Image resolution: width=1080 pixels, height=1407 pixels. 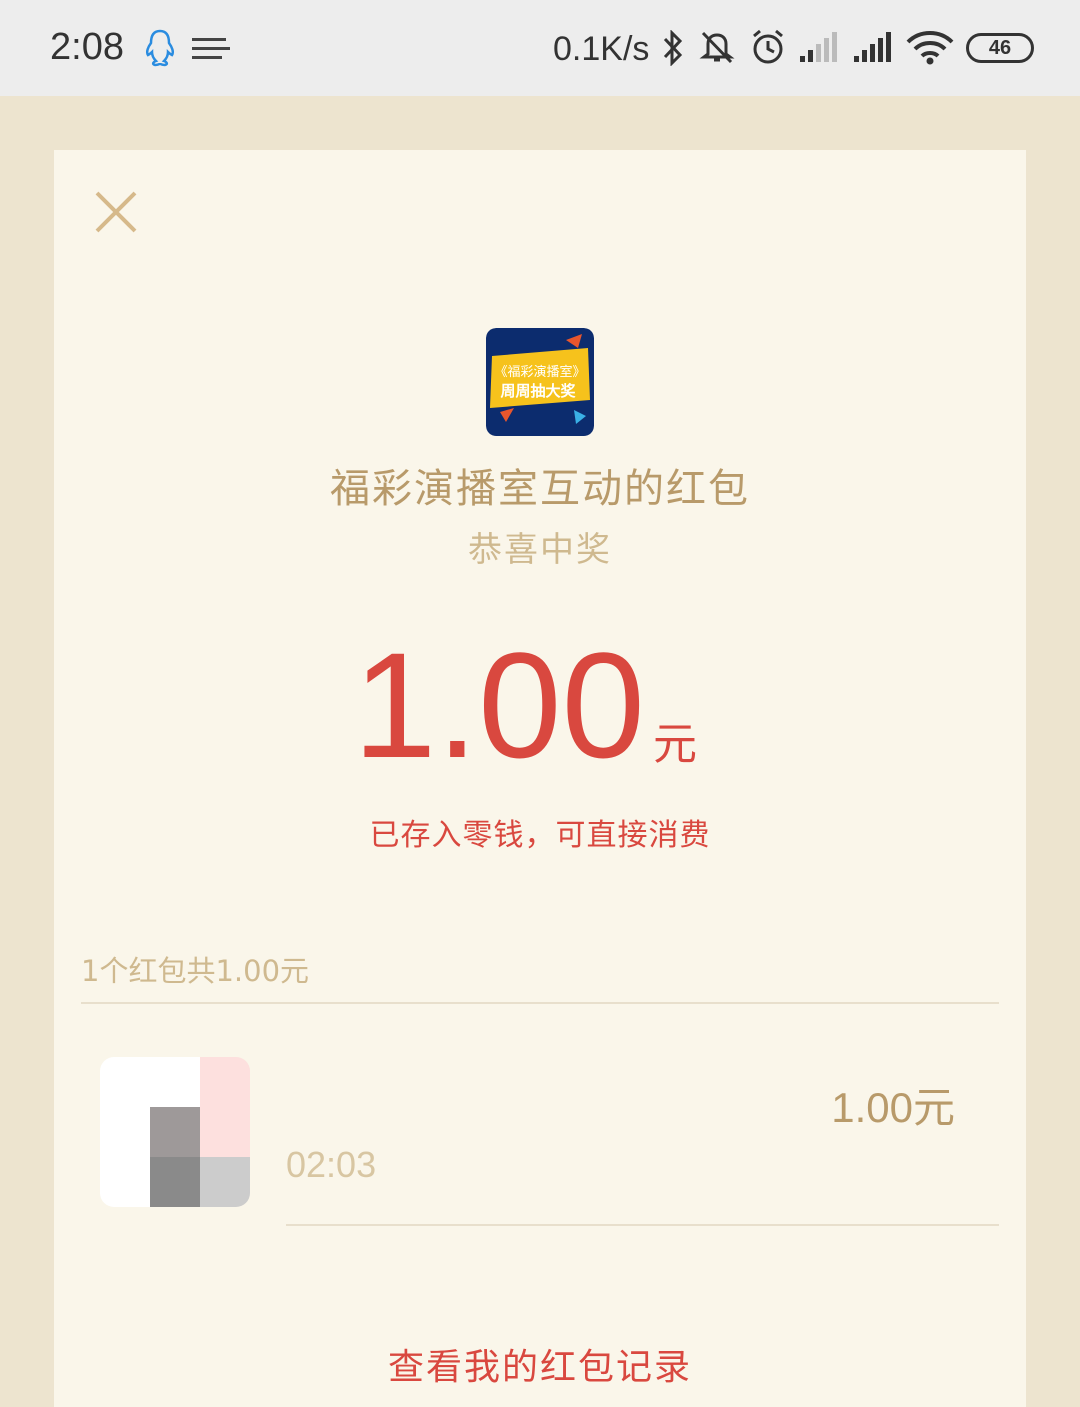 I want to click on divider, so click(x=642, y=1225).